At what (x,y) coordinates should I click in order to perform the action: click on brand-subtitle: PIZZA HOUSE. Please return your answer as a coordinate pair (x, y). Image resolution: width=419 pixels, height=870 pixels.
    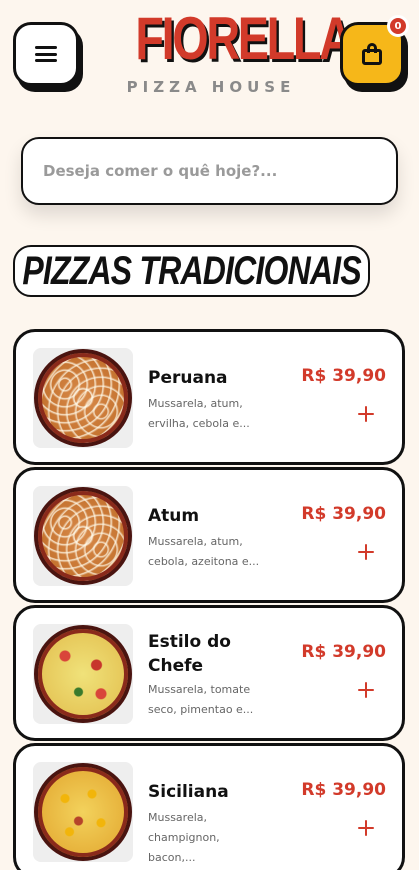
    Looking at the image, I should click on (211, 87).